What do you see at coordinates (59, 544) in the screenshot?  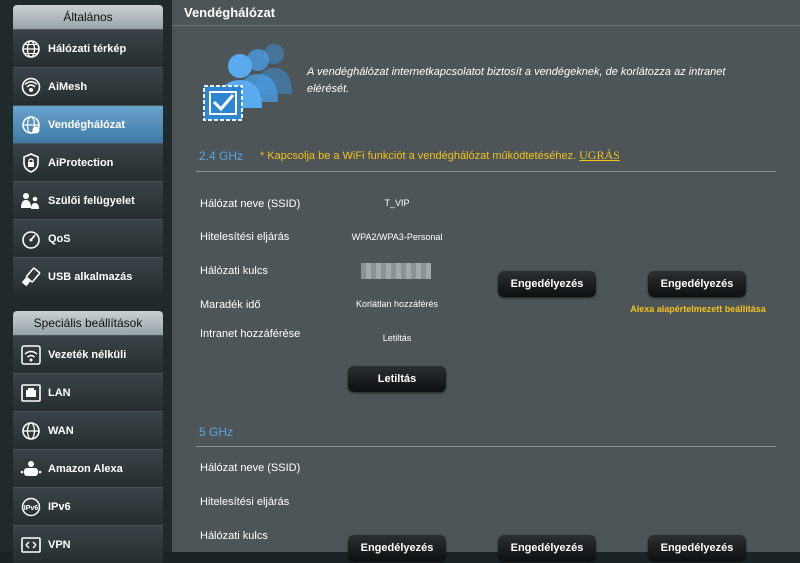 I see `sidebar-item-label: VPN` at bounding box center [59, 544].